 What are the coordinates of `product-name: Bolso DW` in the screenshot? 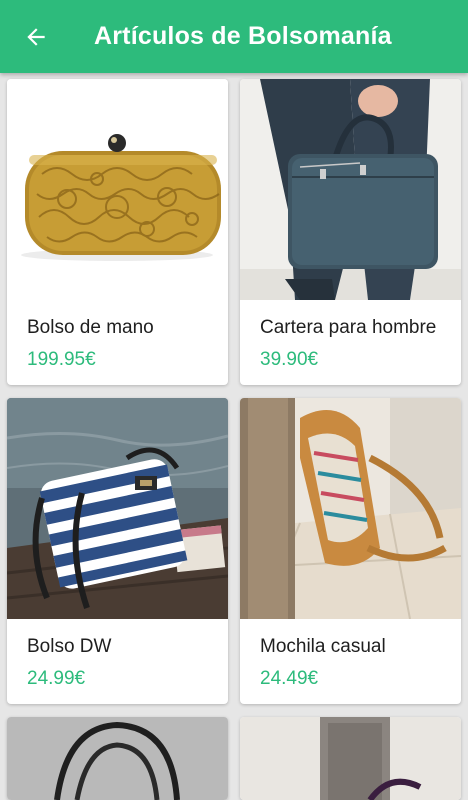 It's located at (69, 646).